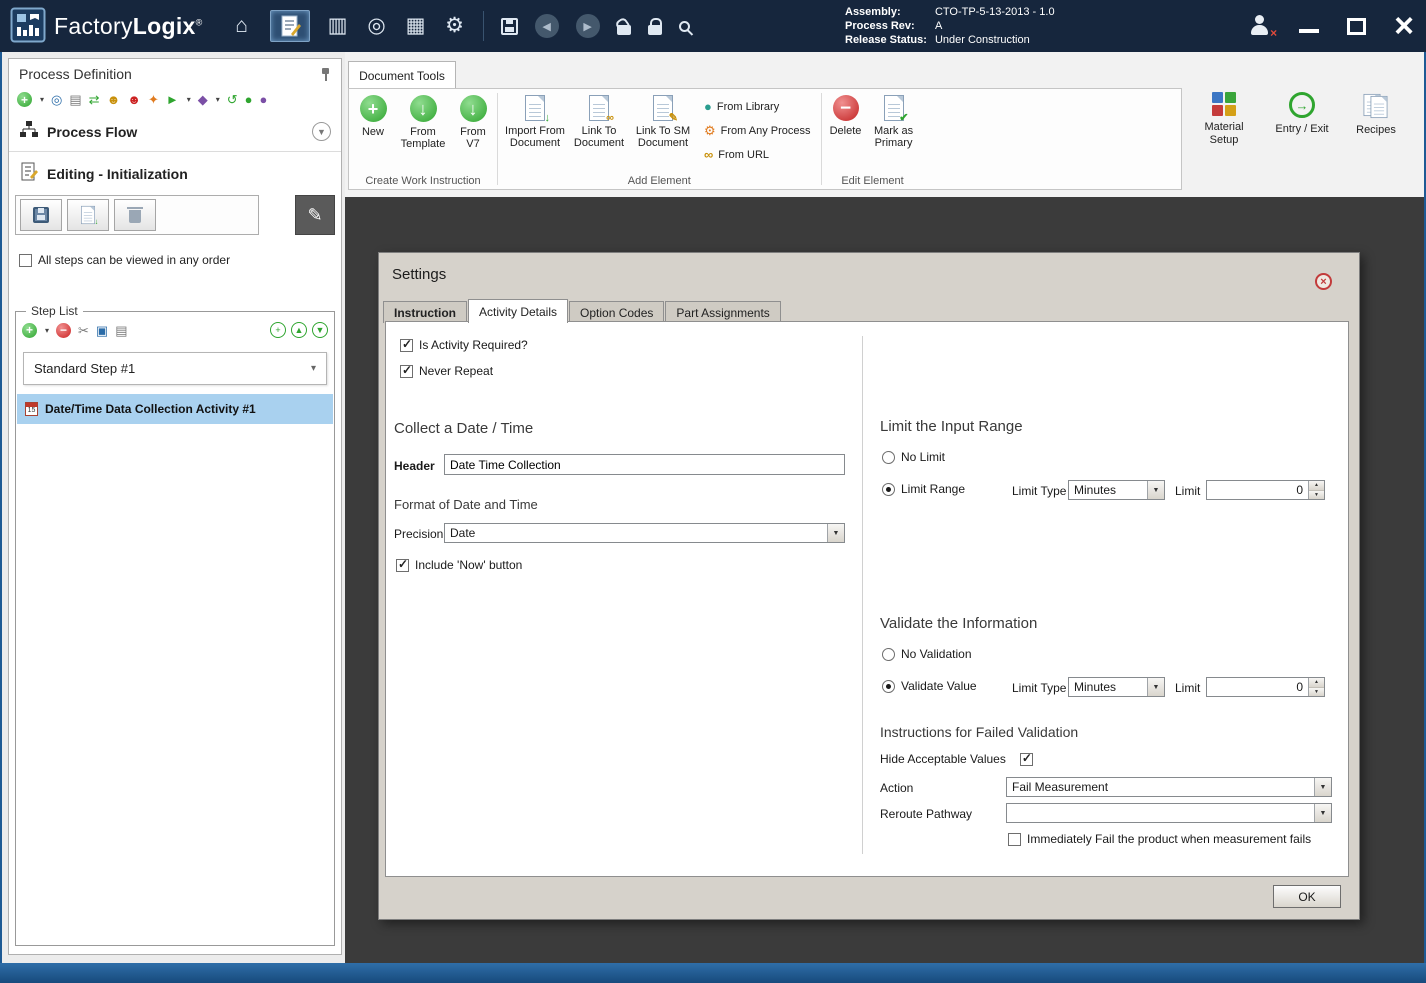  What do you see at coordinates (47, 330) in the screenshot?
I see `add-step-caret-icon: ▾` at bounding box center [47, 330].